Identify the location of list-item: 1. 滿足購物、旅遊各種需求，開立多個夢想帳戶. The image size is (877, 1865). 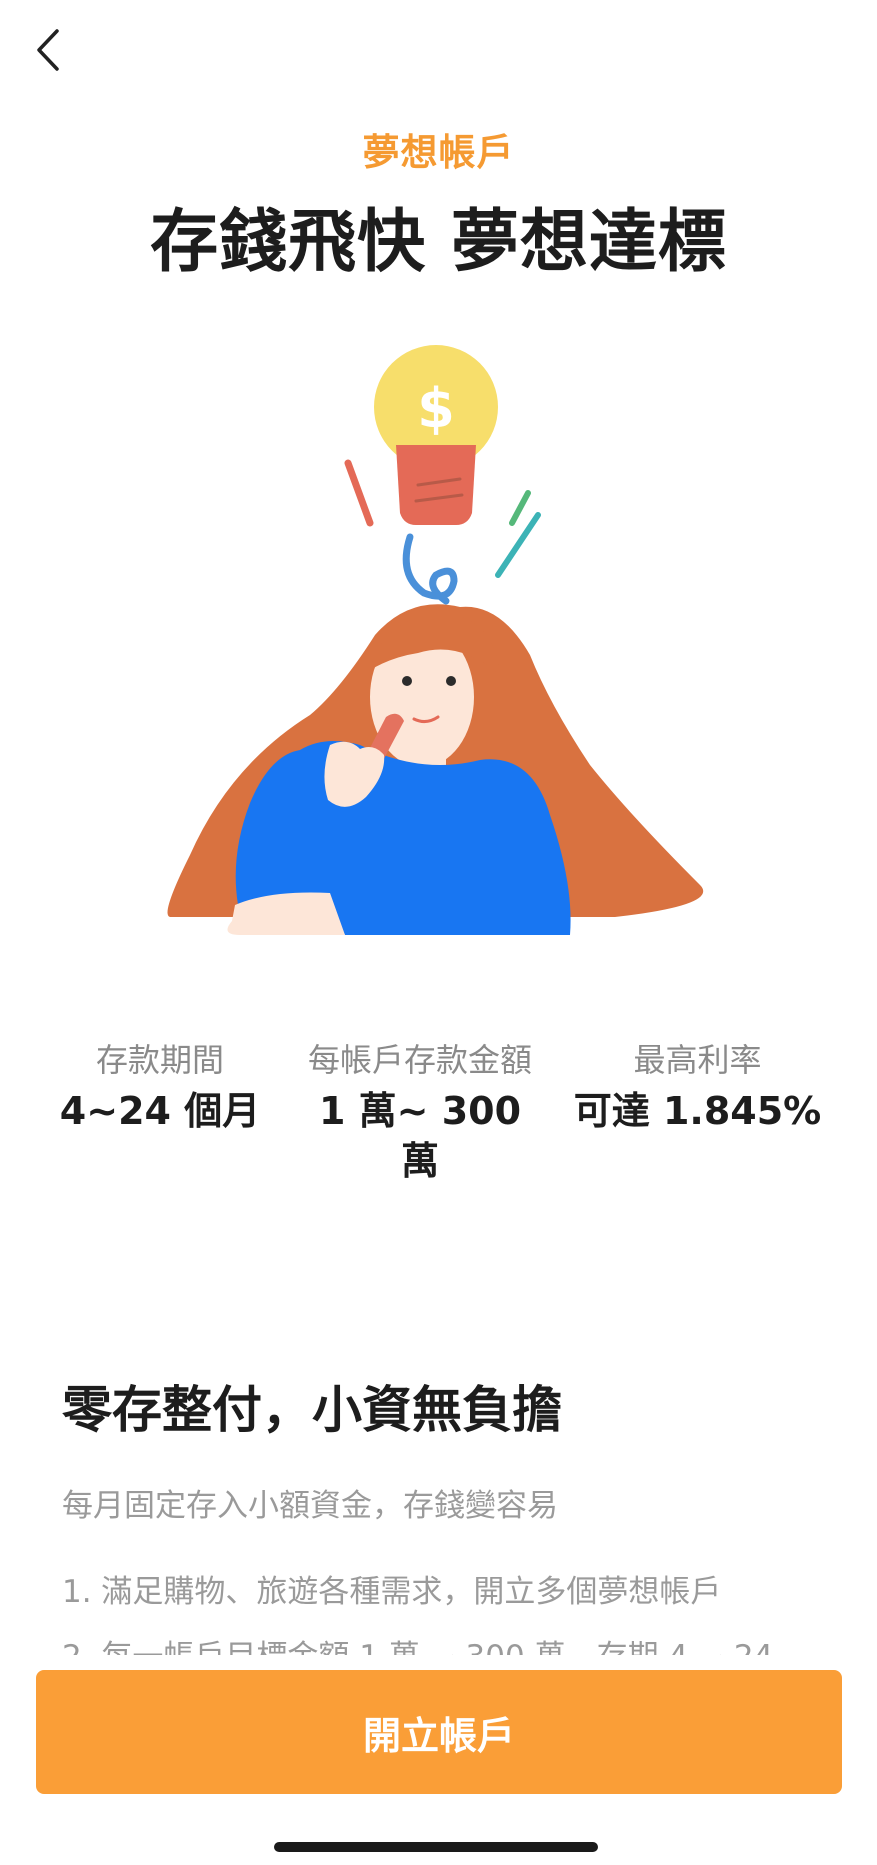
(392, 1592).